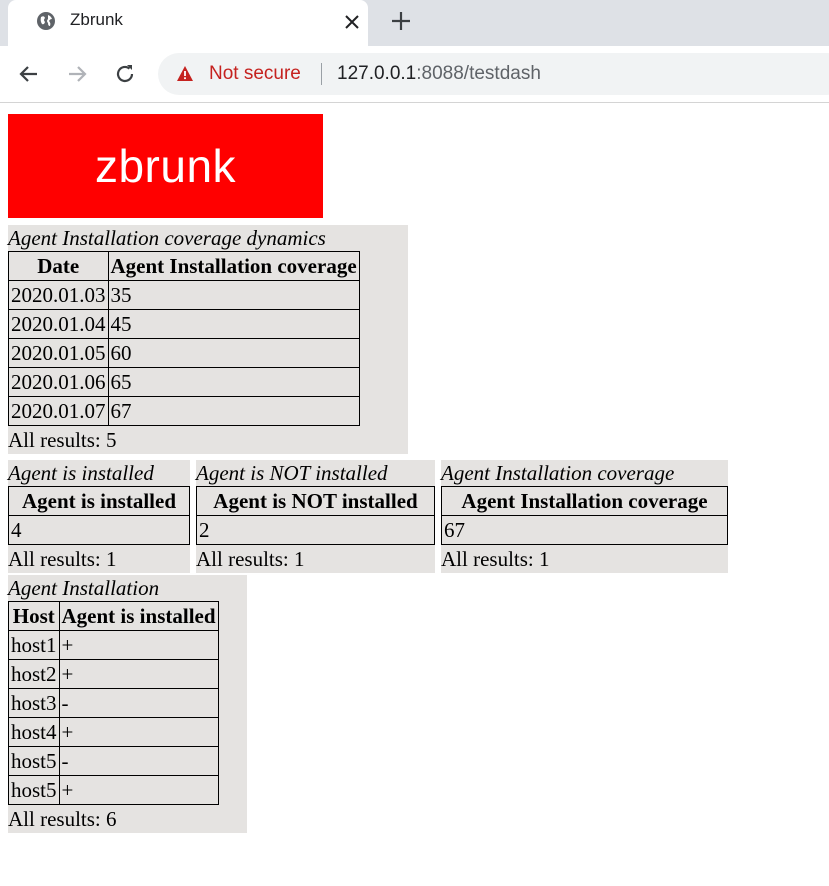 The width and height of the screenshot is (829, 886). Describe the element at coordinates (233, 411) in the screenshot. I see `cell-coverage: 67` at that location.